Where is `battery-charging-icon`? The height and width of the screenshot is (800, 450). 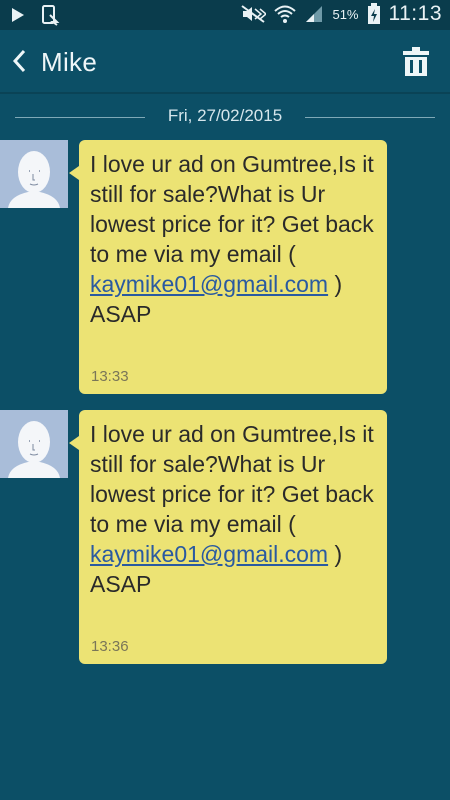
battery-charging-icon is located at coordinates (374, 14).